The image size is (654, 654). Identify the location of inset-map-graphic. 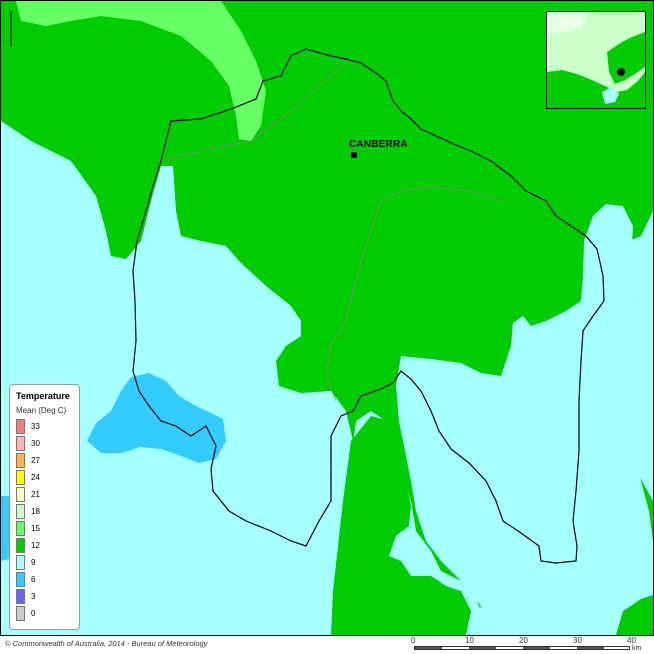
(596, 60).